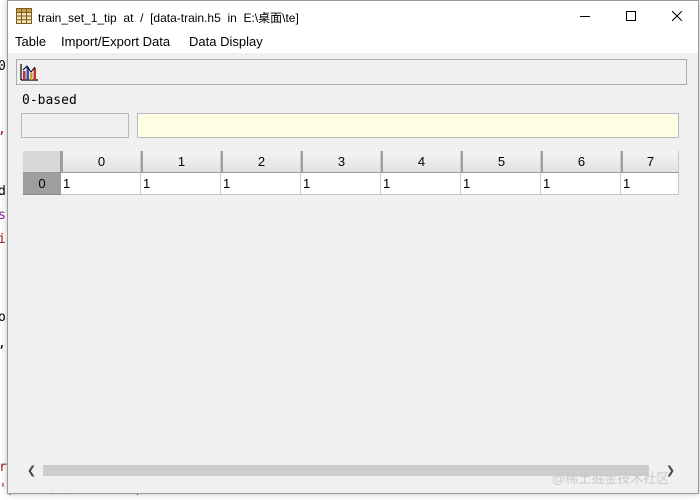 The image size is (700, 500). I want to click on column-header: 6, so click(581, 162).